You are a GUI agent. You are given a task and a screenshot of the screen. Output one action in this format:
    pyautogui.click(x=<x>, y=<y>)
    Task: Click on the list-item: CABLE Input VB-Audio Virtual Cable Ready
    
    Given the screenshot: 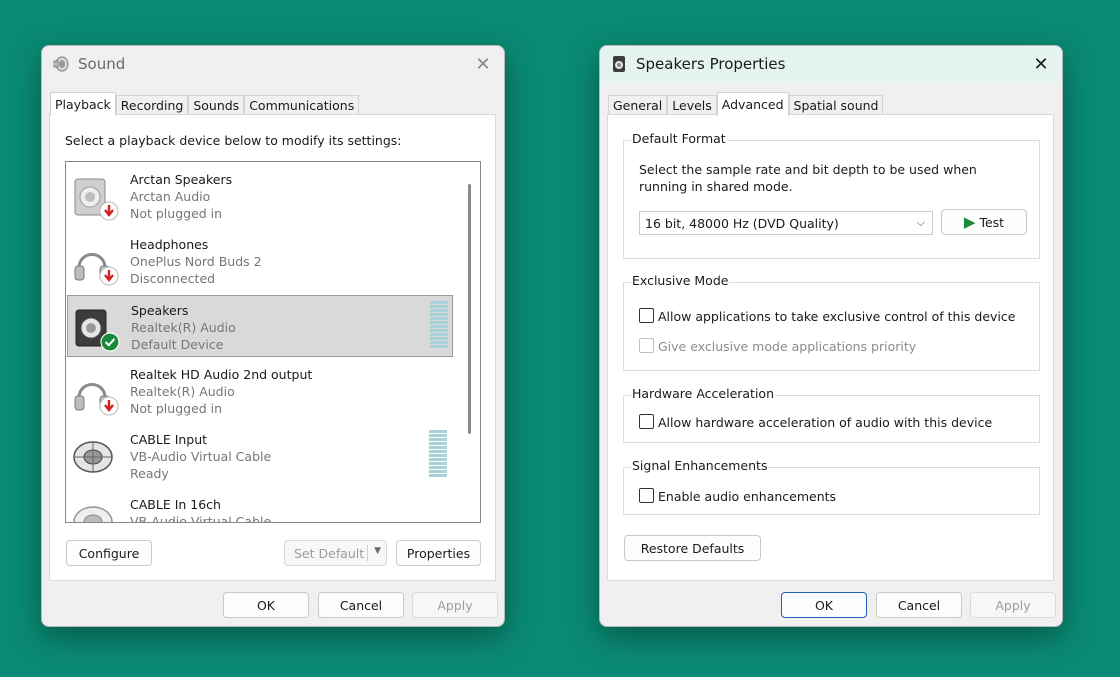 What is the action you would take?
    pyautogui.click(x=260, y=456)
    